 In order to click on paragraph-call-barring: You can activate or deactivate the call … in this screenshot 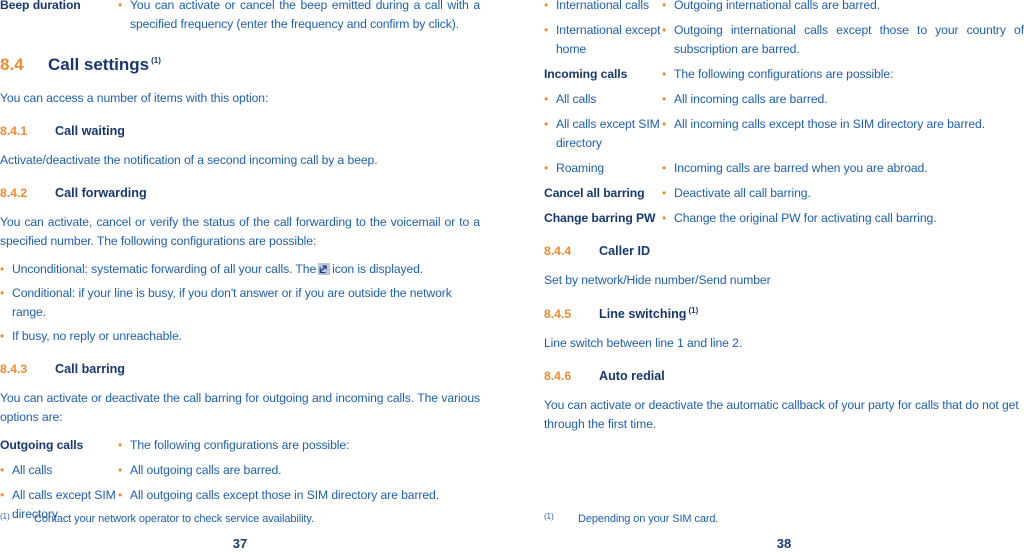, I will do `click(240, 407)`.